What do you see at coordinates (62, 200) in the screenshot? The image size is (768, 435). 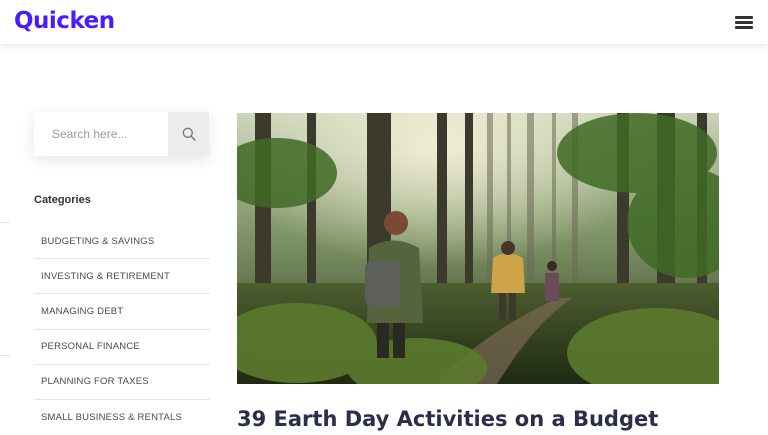 I see `categories-heading: Categories` at bounding box center [62, 200].